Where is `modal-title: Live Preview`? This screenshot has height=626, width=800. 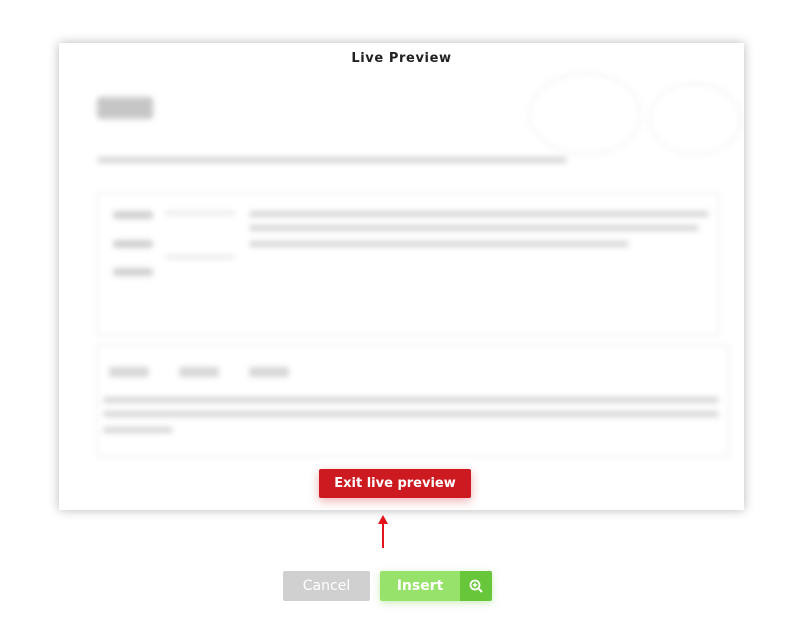
modal-title: Live Preview is located at coordinates (401, 58).